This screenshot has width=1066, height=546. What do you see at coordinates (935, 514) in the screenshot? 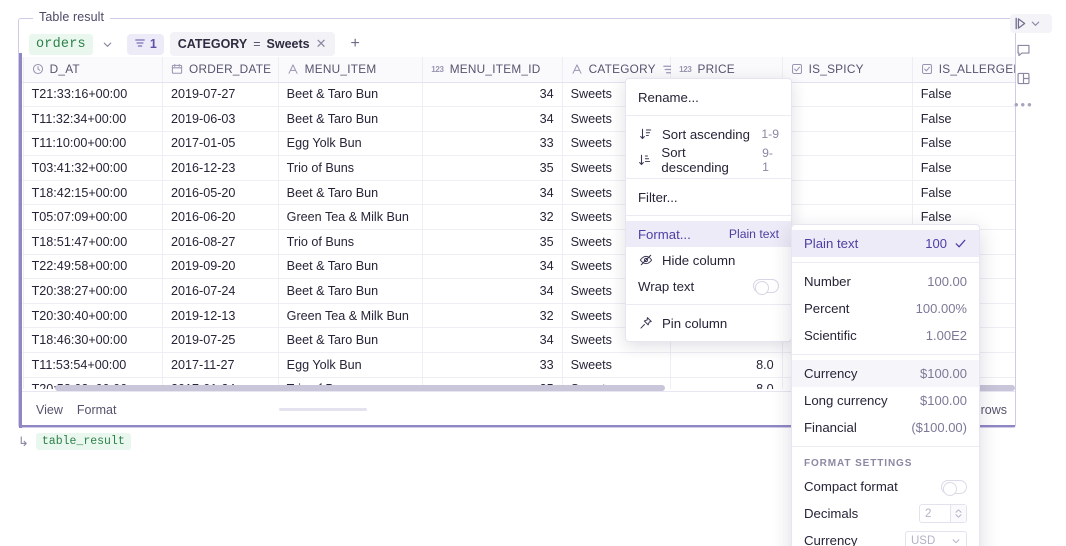
I see `decimals-value: 2` at bounding box center [935, 514].